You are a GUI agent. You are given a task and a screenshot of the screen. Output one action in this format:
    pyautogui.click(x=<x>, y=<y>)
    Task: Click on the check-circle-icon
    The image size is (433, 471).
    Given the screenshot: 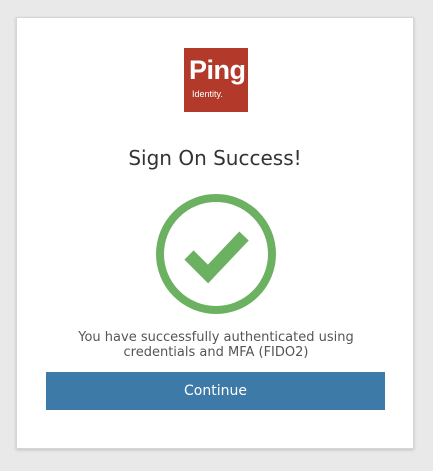 What is the action you would take?
    pyautogui.click(x=216, y=254)
    